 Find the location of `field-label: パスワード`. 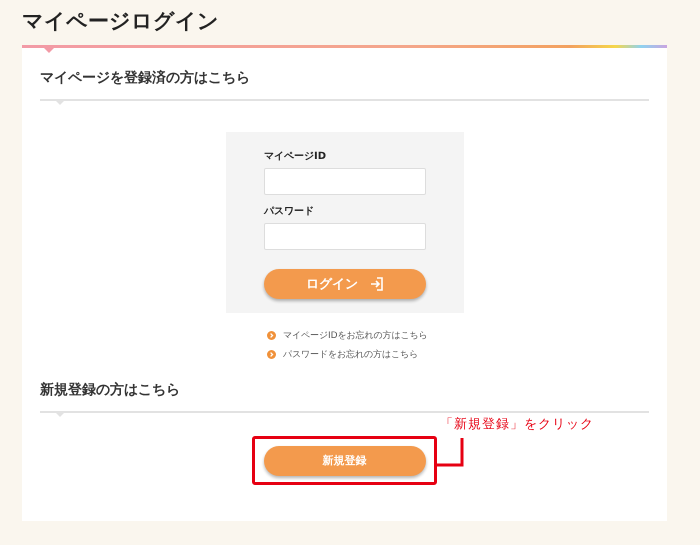

field-label: パスワード is located at coordinates (289, 211).